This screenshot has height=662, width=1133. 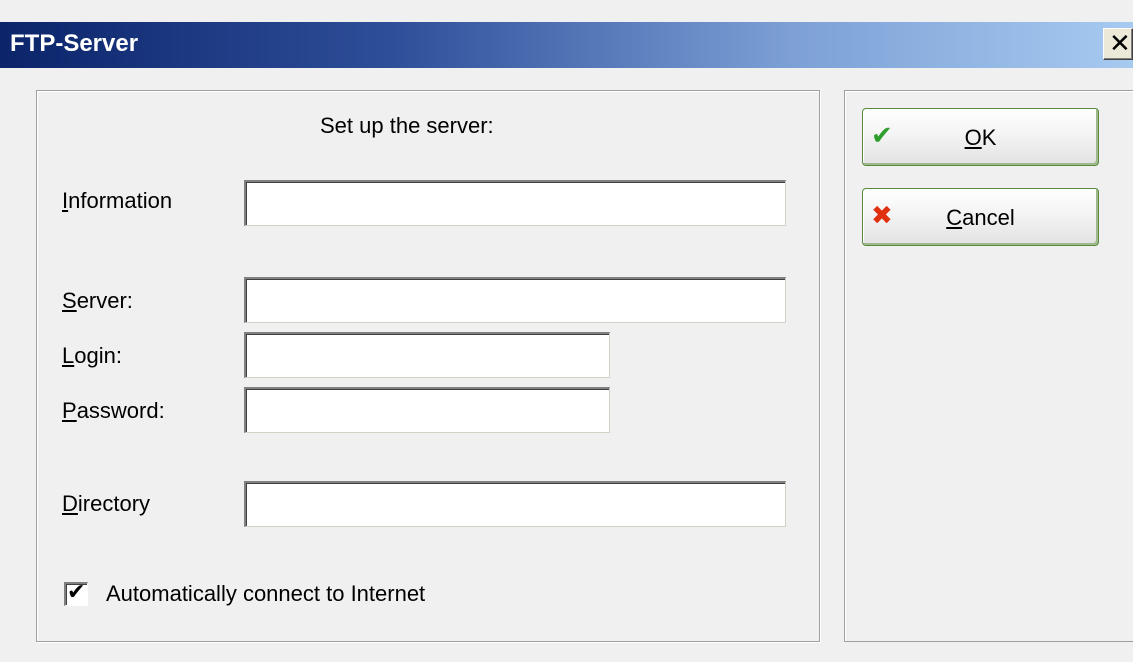 What do you see at coordinates (92, 355) in the screenshot?
I see `login-label: Login:` at bounding box center [92, 355].